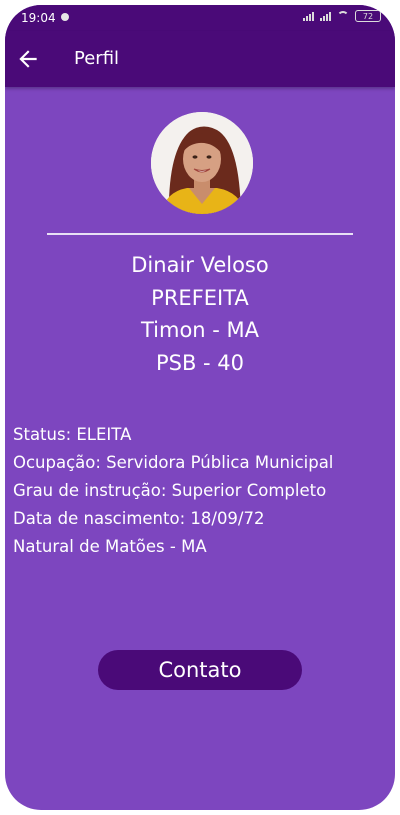 The image size is (400, 815). Describe the element at coordinates (200, 234) in the screenshot. I see `divider` at that location.